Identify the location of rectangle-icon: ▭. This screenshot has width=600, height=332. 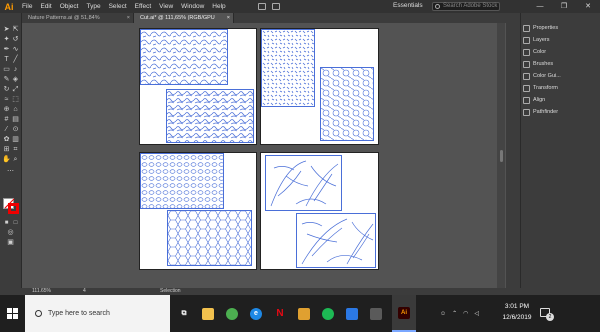
(6, 70).